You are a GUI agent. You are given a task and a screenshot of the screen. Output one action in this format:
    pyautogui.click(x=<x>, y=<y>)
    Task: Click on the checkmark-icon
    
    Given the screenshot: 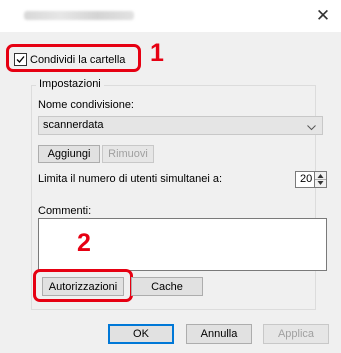 What is the action you would take?
    pyautogui.click(x=20, y=59)
    